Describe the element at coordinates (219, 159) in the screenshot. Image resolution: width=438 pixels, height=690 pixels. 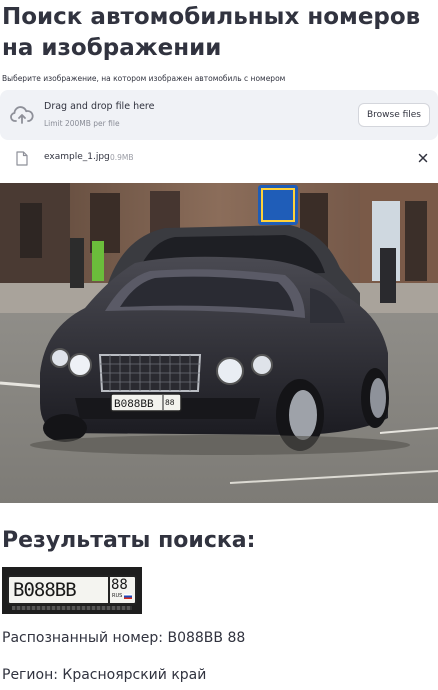
I see `uploaded-file-row: example_1.jpg 0.9MB` at that location.